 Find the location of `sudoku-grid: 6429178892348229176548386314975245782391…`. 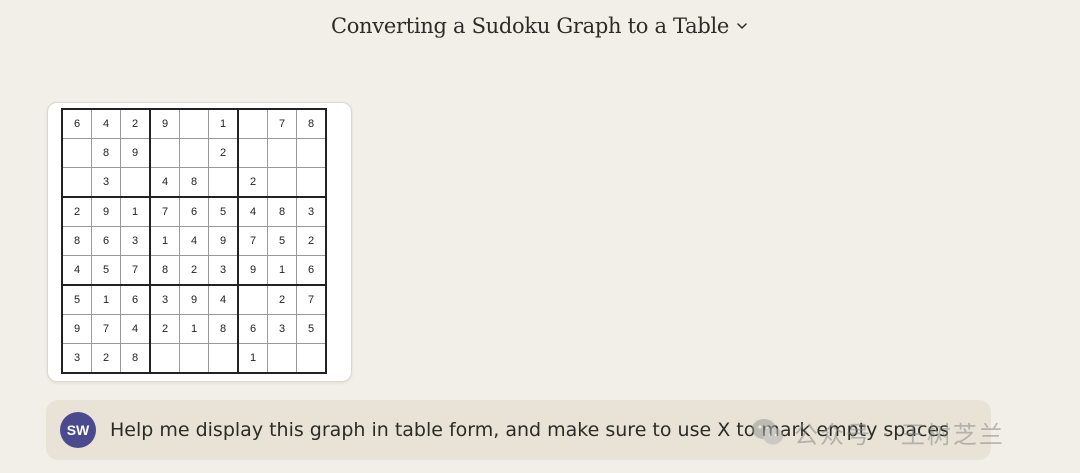

sudoku-grid: 6429178892348229176548386314975245782391… is located at coordinates (194, 241).